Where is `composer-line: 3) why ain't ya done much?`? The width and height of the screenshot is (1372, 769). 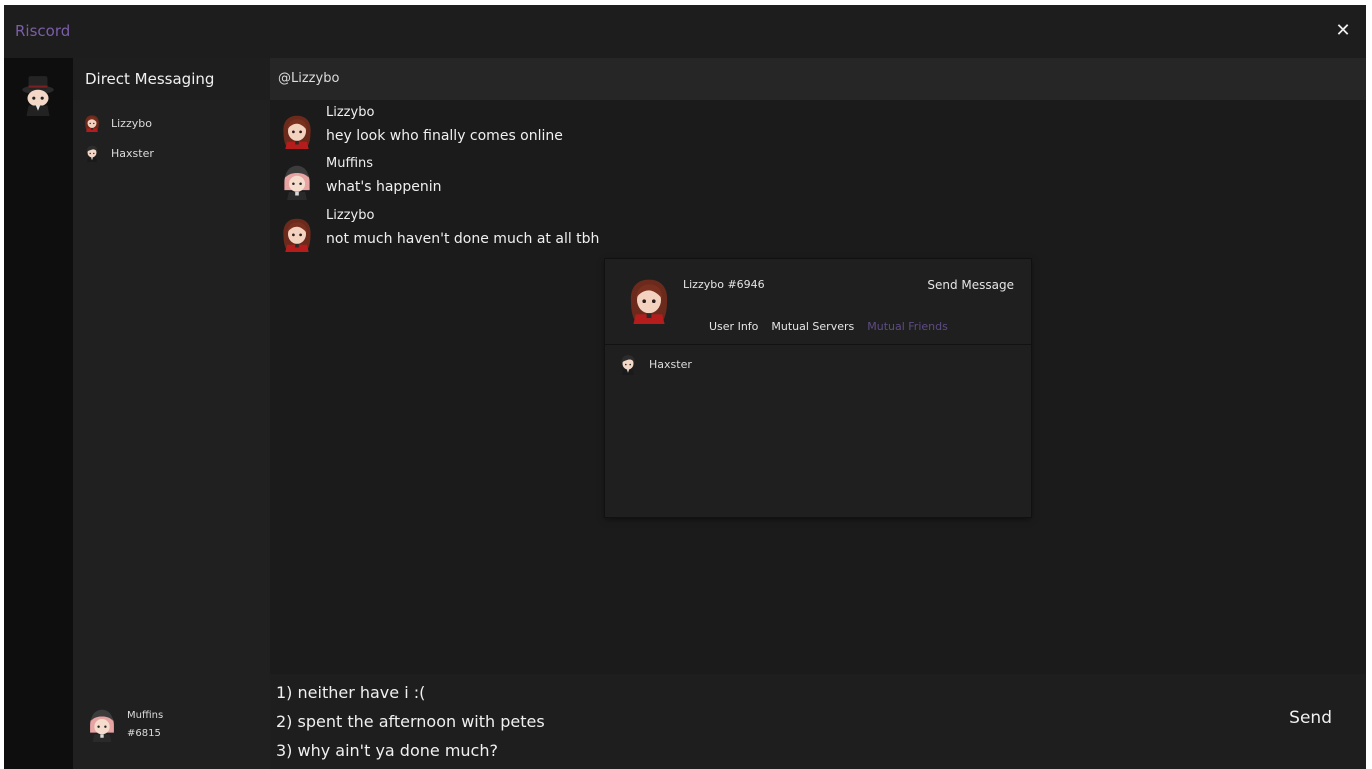
composer-line: 3) why ain't ya done much? is located at coordinates (387, 750).